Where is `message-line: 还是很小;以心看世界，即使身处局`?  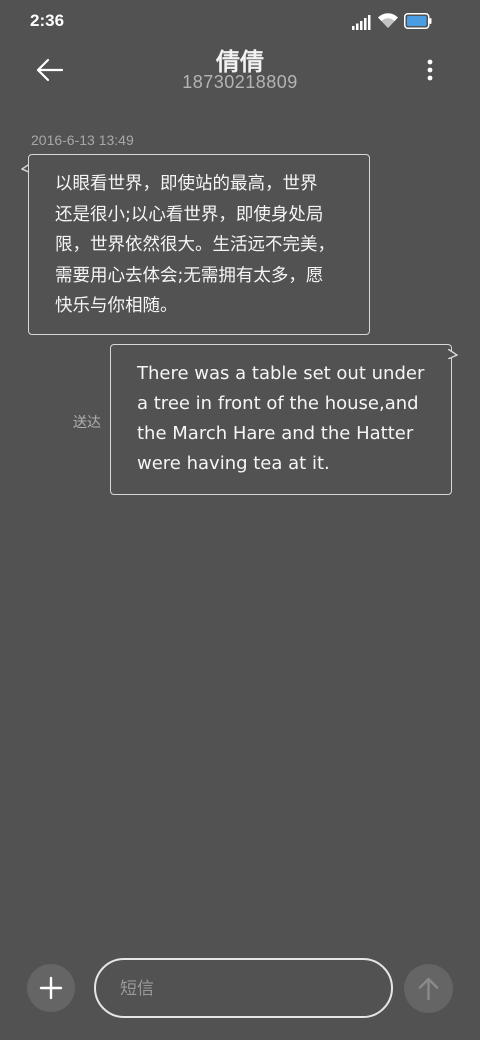 message-line: 还是很小;以心看世界，即使身处局 is located at coordinates (189, 214).